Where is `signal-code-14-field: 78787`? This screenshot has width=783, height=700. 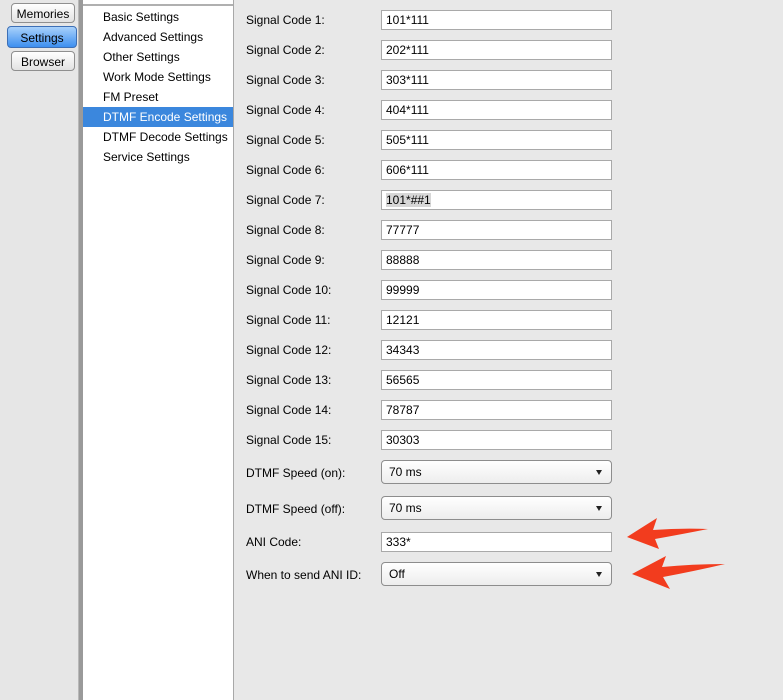
signal-code-14-field: 78787 is located at coordinates (496, 410).